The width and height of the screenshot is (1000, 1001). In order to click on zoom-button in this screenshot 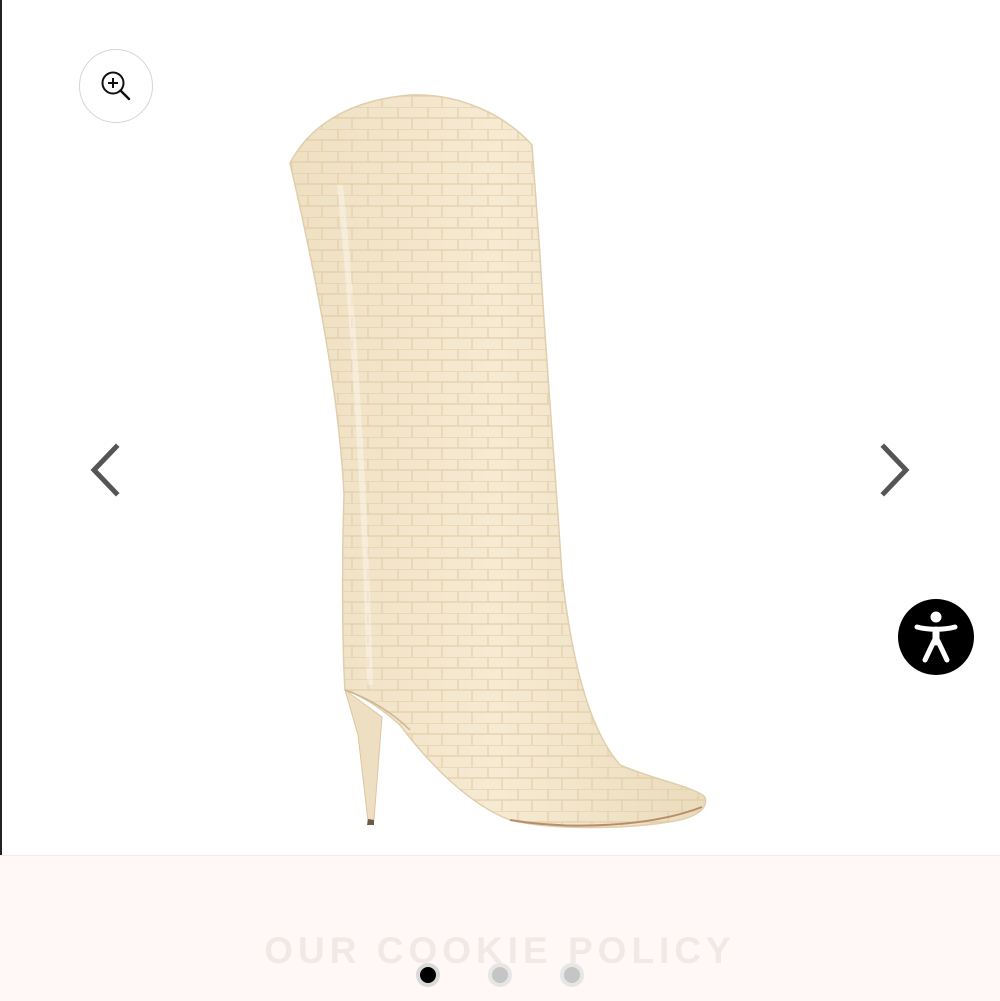, I will do `click(116, 86)`.